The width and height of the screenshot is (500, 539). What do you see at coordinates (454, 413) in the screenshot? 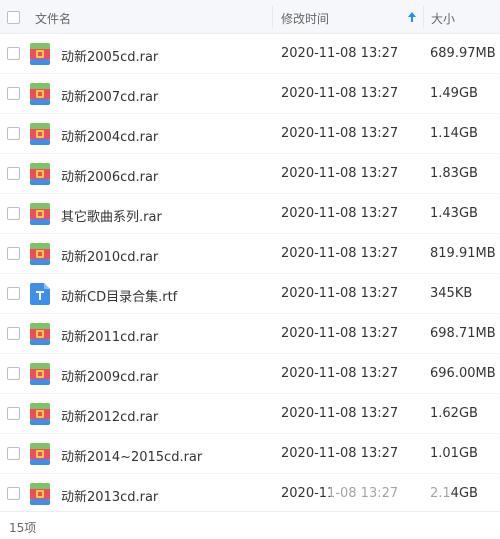
I see `file-size: 1.62GB` at bounding box center [454, 413].